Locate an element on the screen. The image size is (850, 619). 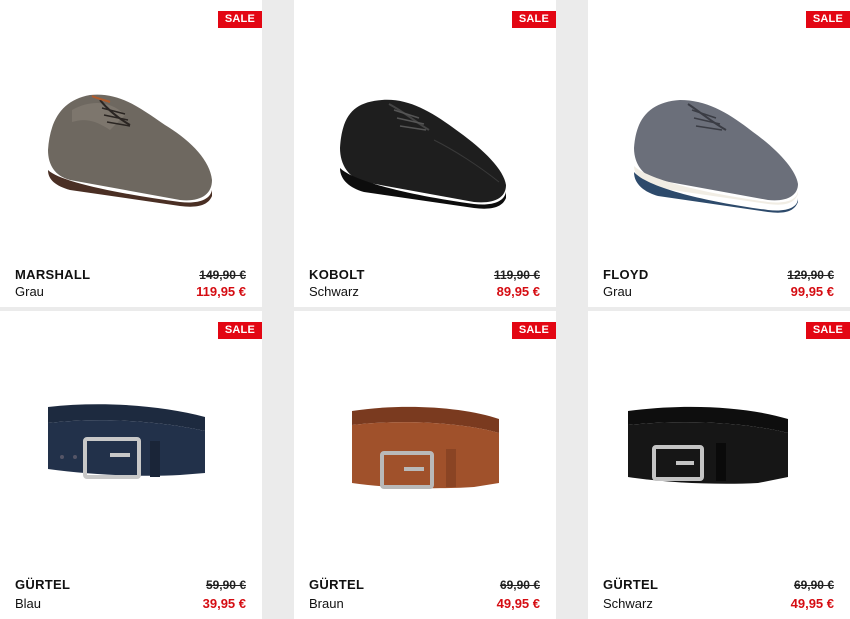
old-price: 59,90 € is located at coordinates (225, 585).